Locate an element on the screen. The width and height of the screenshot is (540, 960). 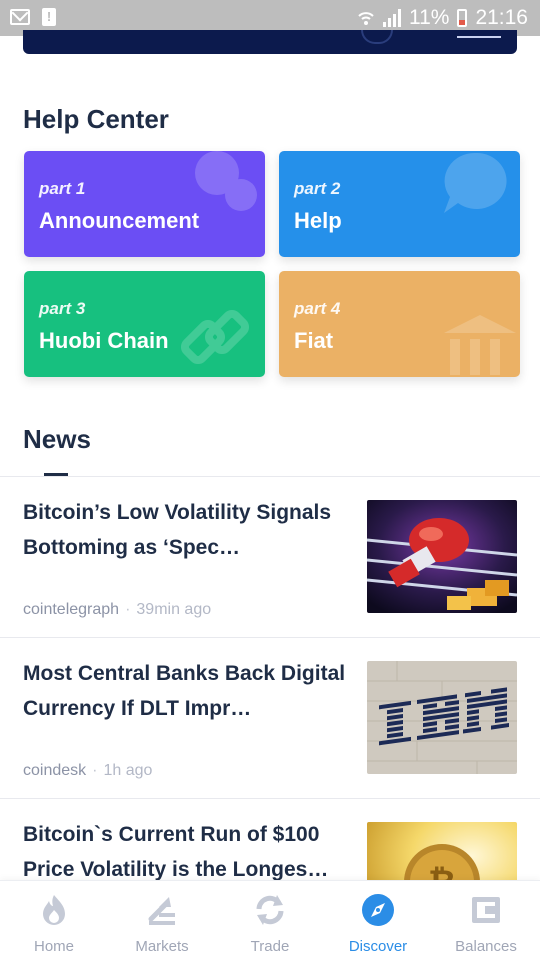
wifi-icon is located at coordinates (366, 18).